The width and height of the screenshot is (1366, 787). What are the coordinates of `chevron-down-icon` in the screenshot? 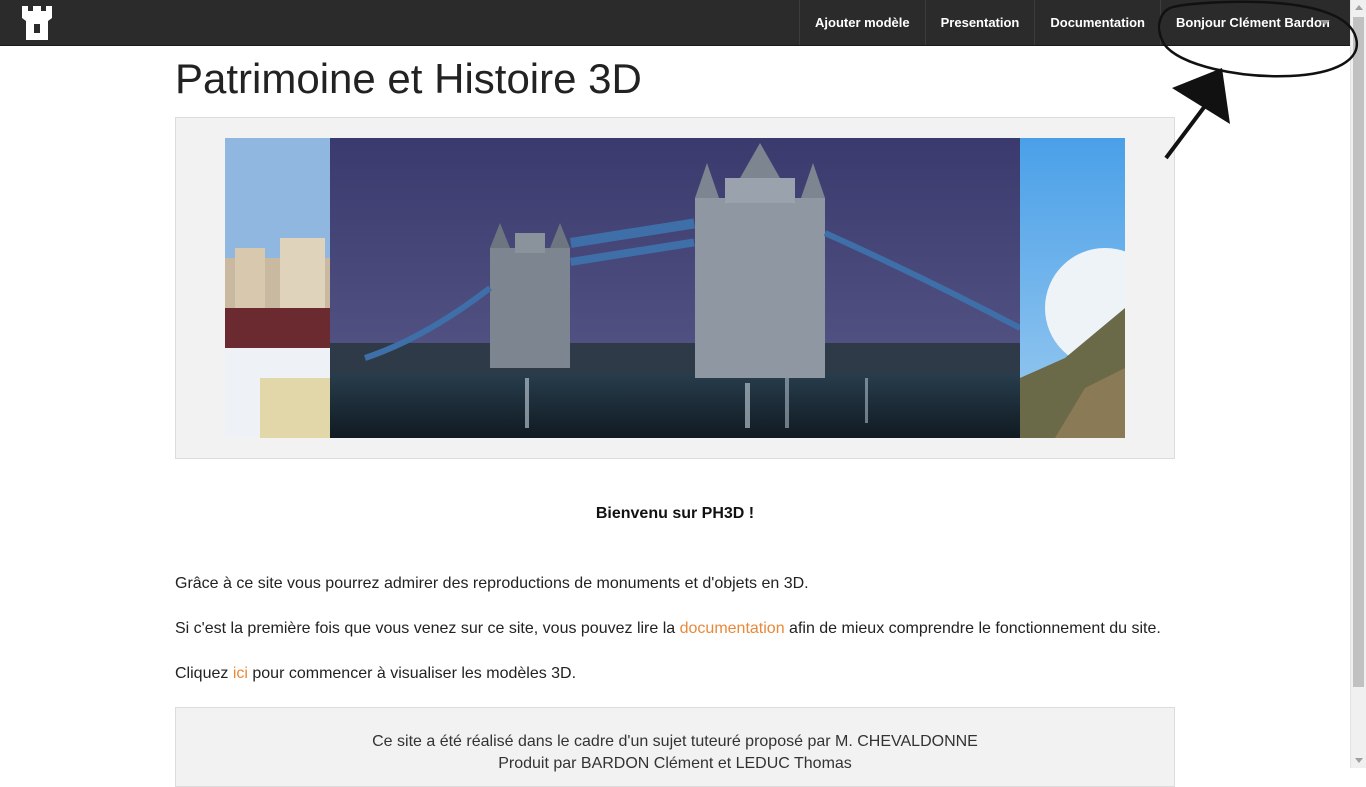 It's located at (1325, 22).